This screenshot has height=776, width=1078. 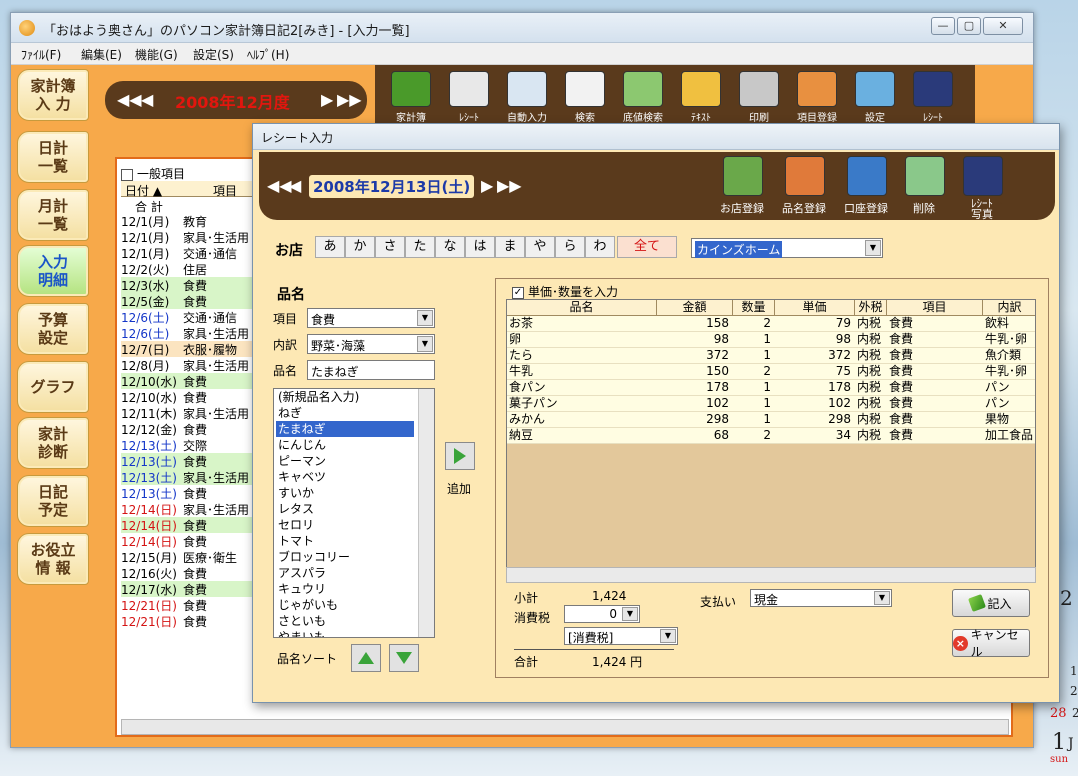 What do you see at coordinates (742, 186) in the screenshot?
I see `shop-register-button: お店登録` at bounding box center [742, 186].